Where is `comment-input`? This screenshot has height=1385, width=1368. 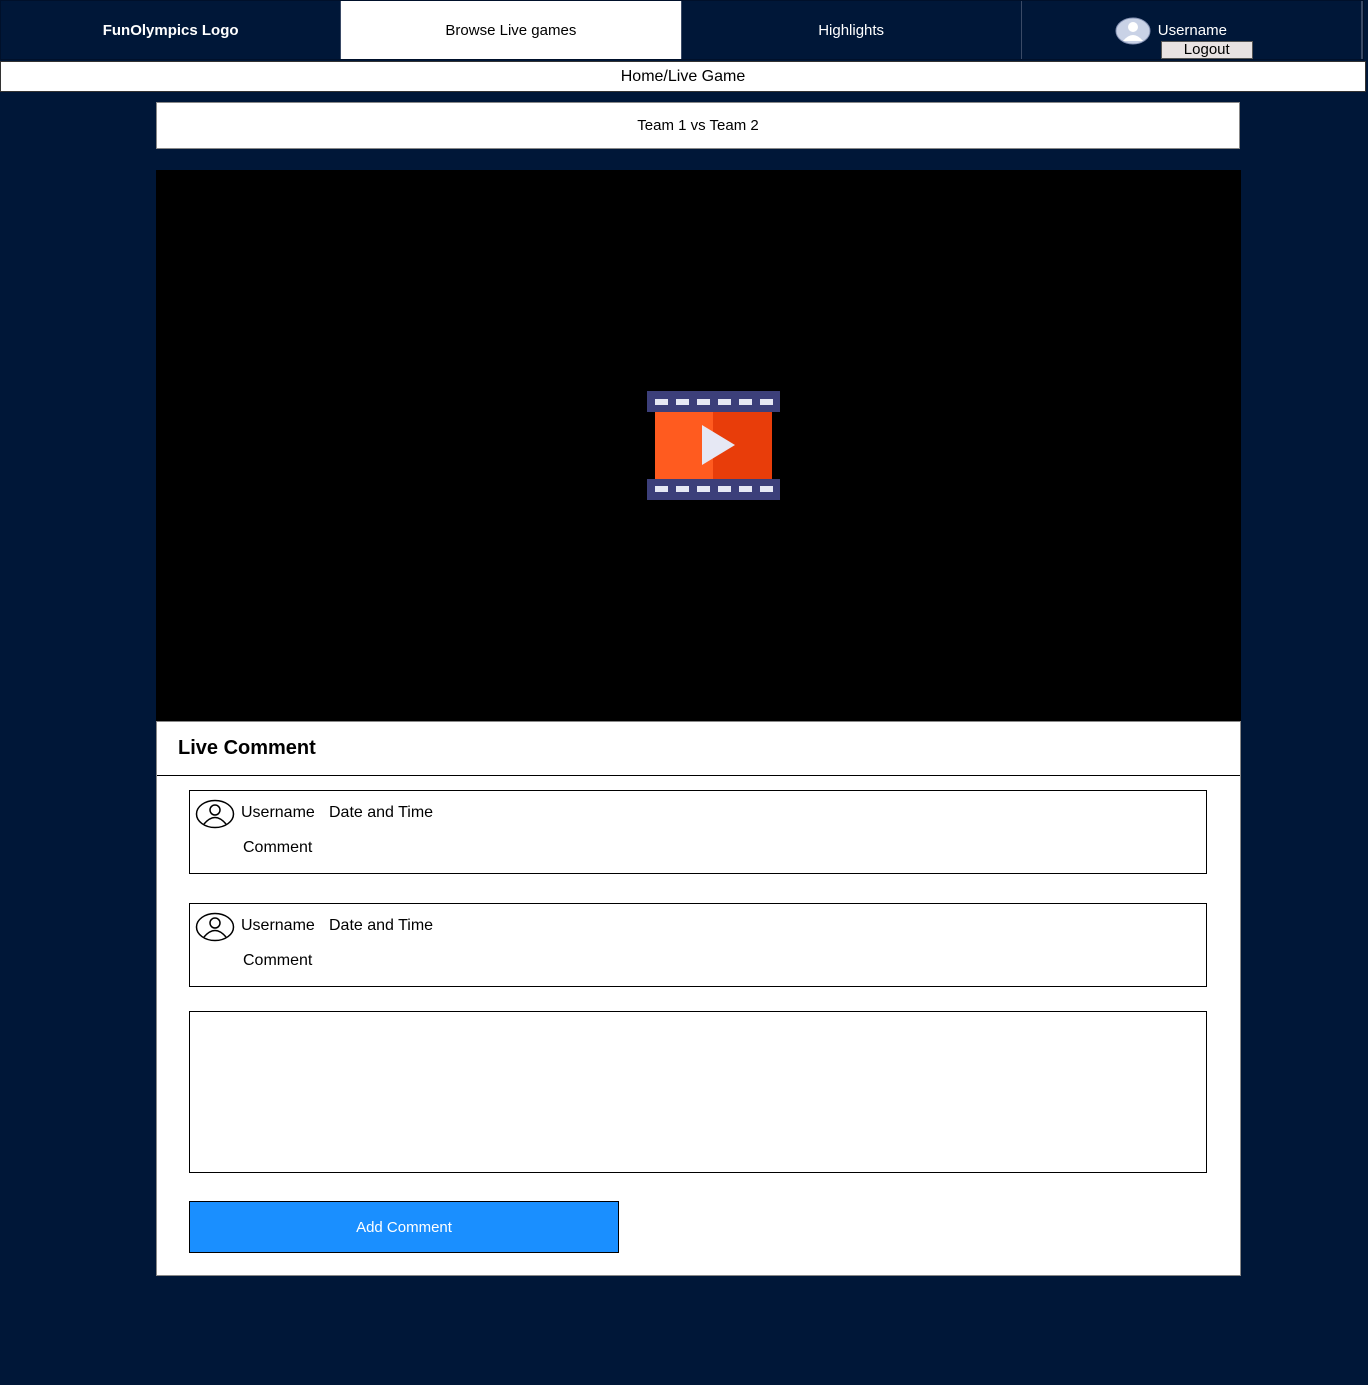 comment-input is located at coordinates (698, 1092).